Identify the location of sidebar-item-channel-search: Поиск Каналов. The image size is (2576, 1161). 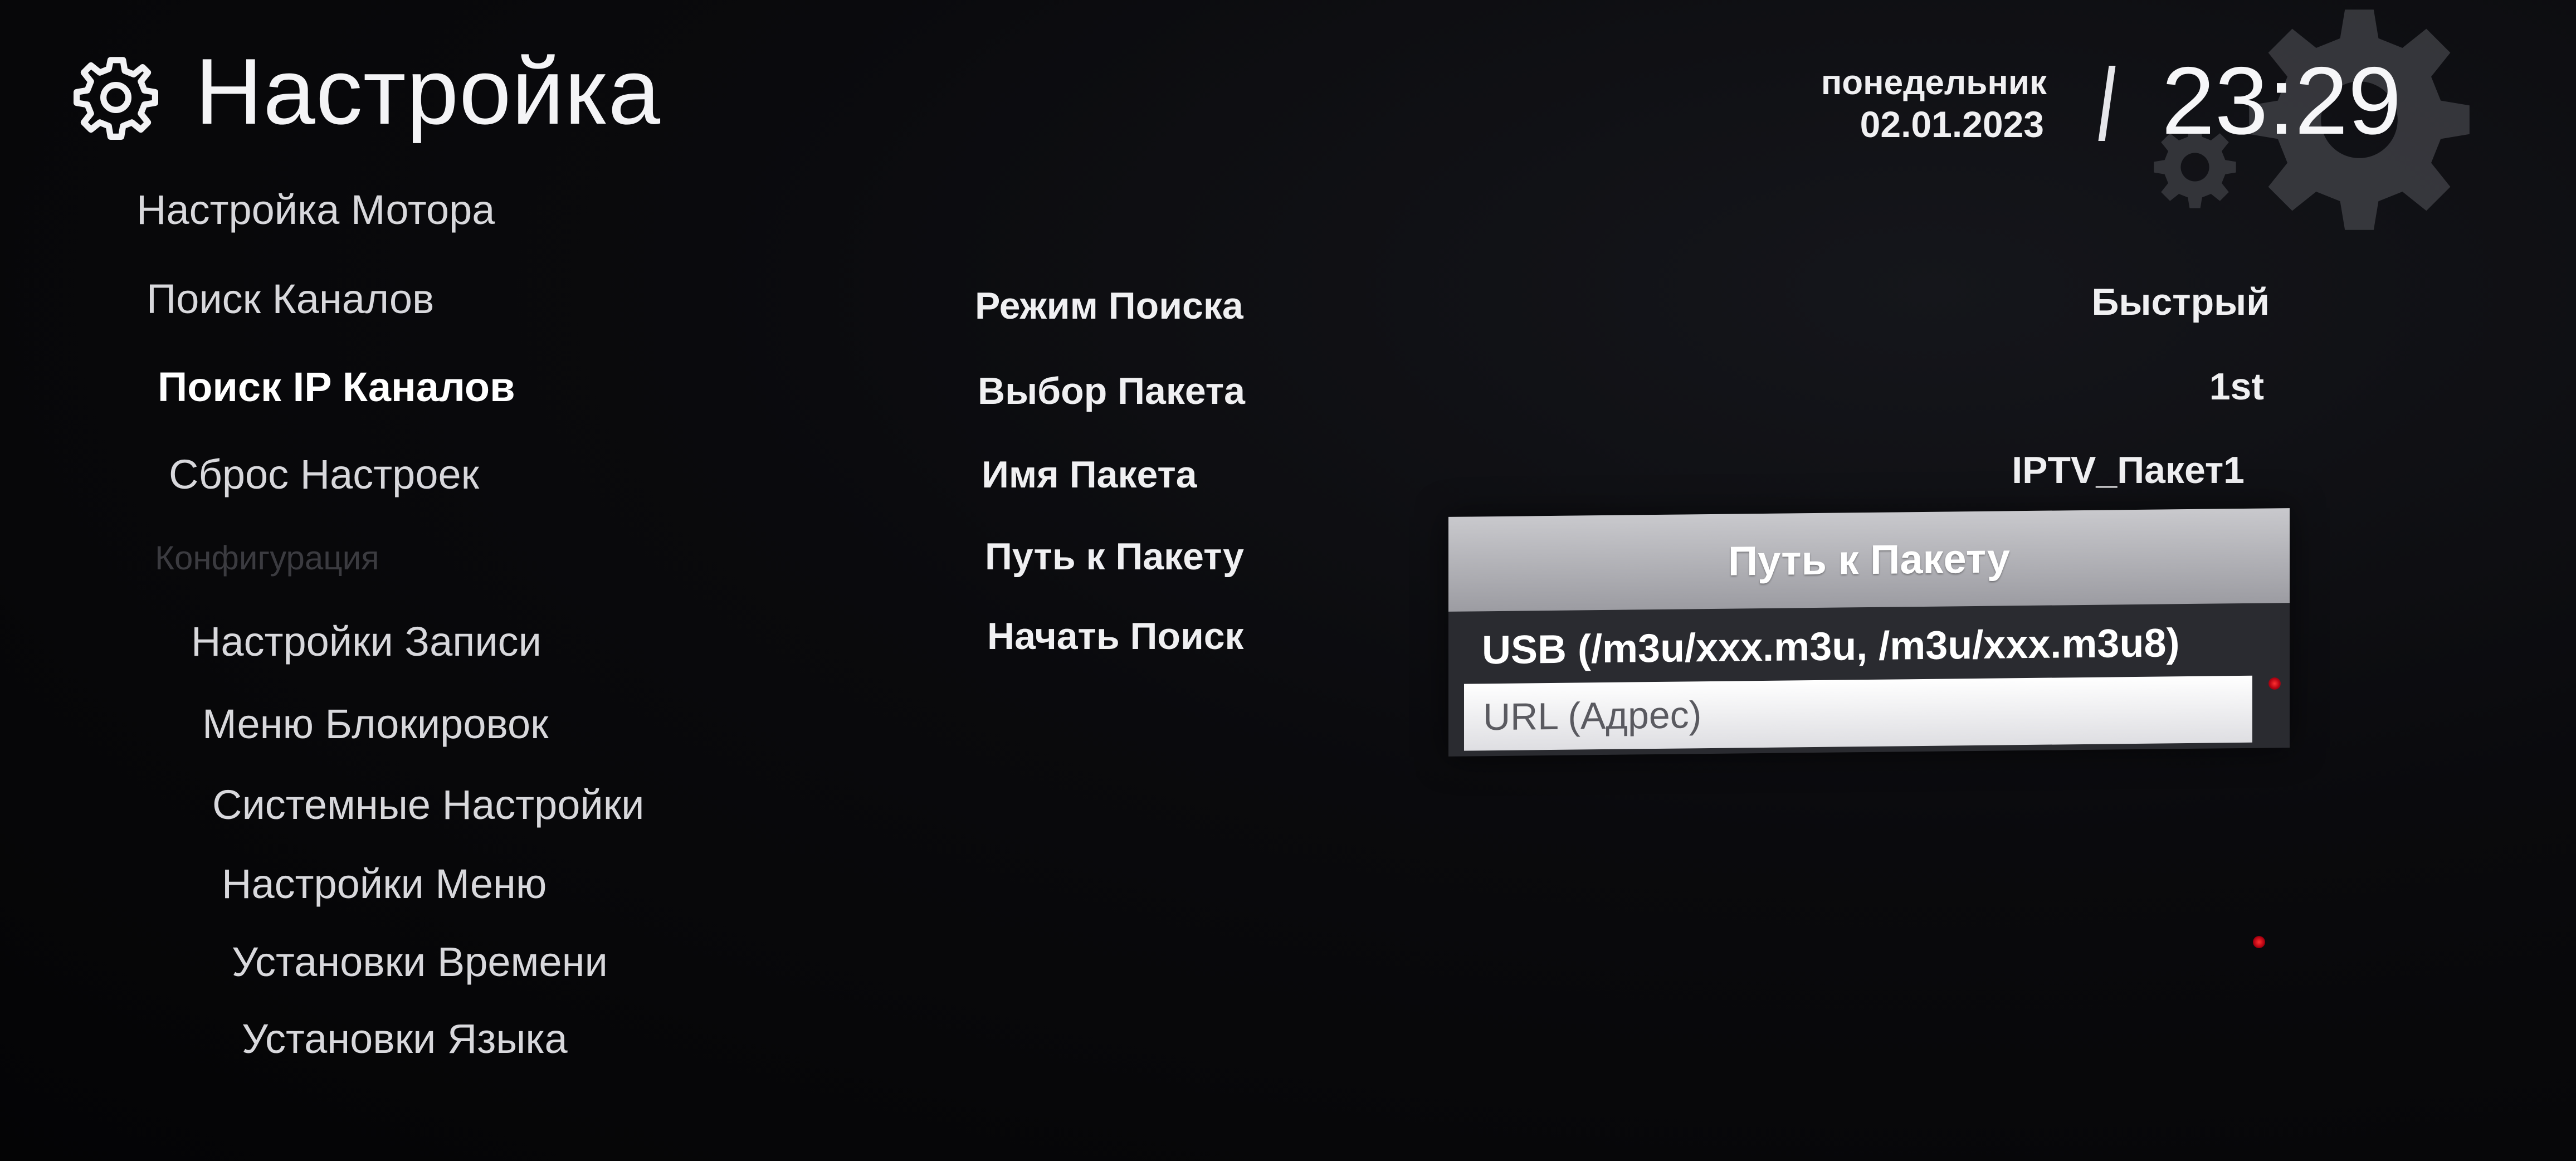
(290, 299).